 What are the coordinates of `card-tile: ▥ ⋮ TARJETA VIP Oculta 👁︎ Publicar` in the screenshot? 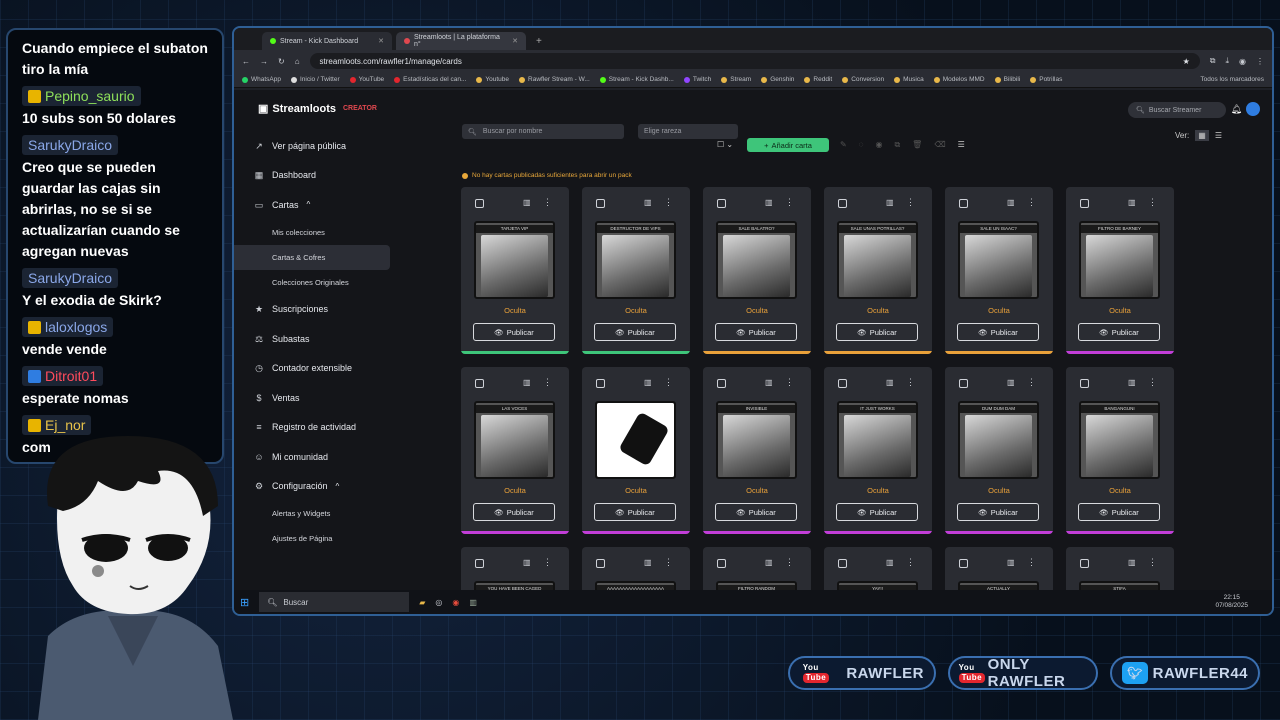 It's located at (515, 270).